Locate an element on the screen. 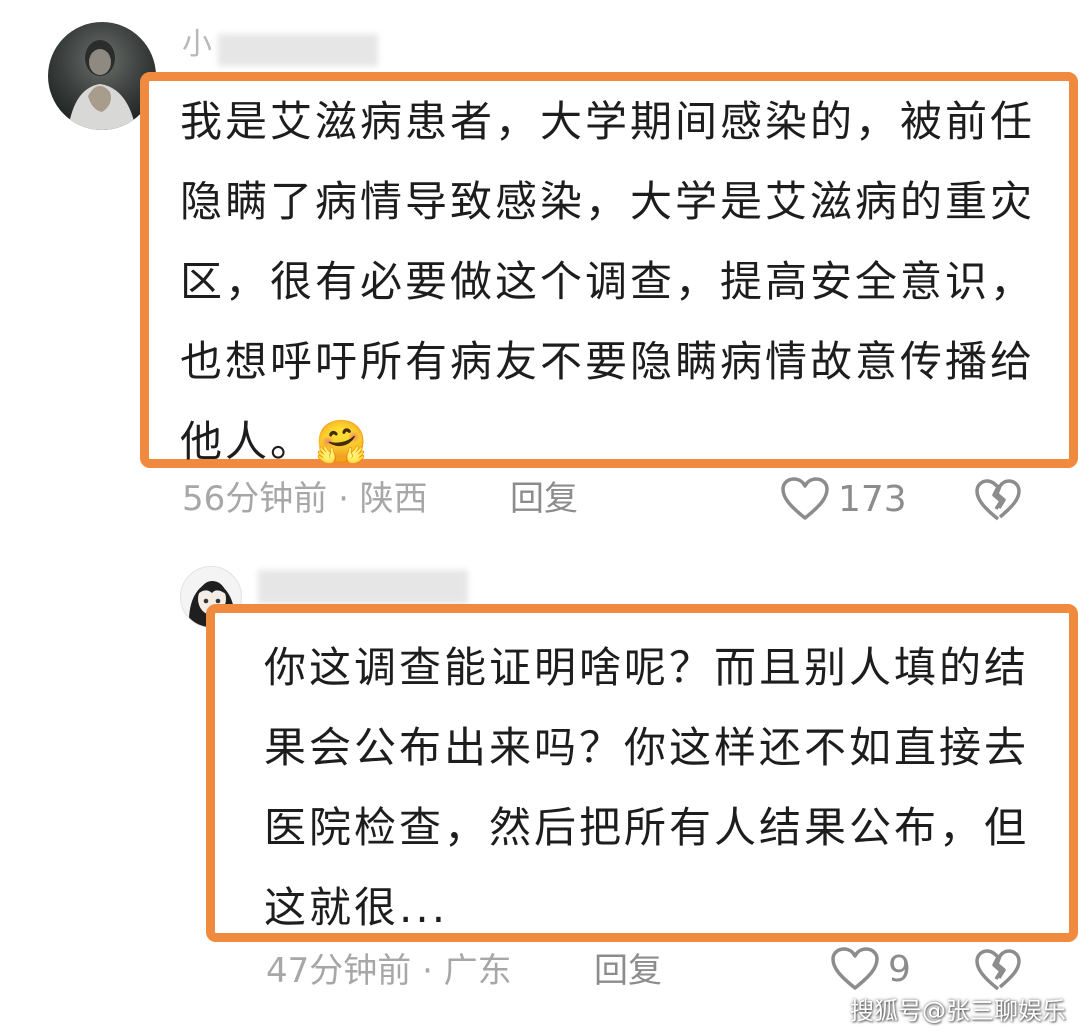  username: 小 is located at coordinates (197, 45).